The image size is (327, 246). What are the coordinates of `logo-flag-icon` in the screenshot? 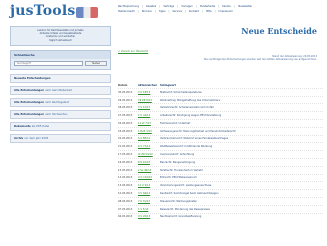 It's located at (87, 12).